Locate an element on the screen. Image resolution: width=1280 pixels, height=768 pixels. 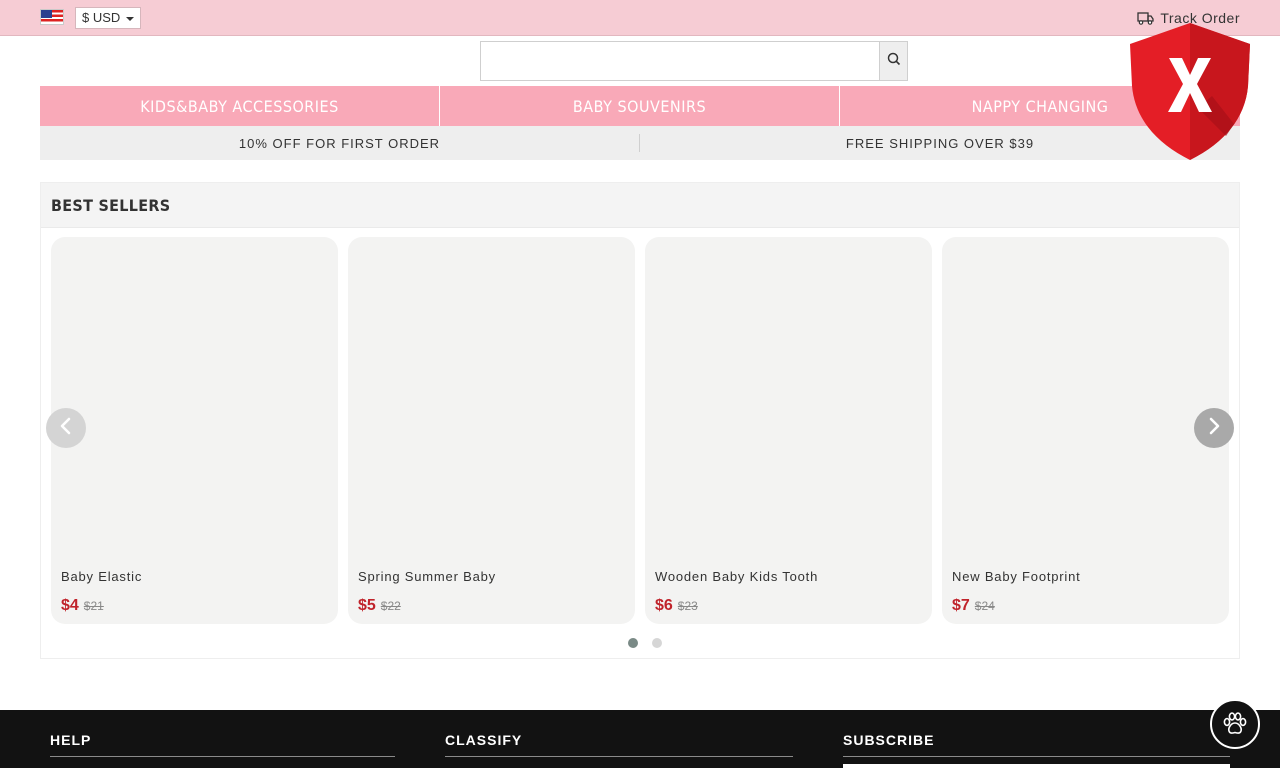
product-card: Baby Elastic $4 $21 is located at coordinates (194, 430).